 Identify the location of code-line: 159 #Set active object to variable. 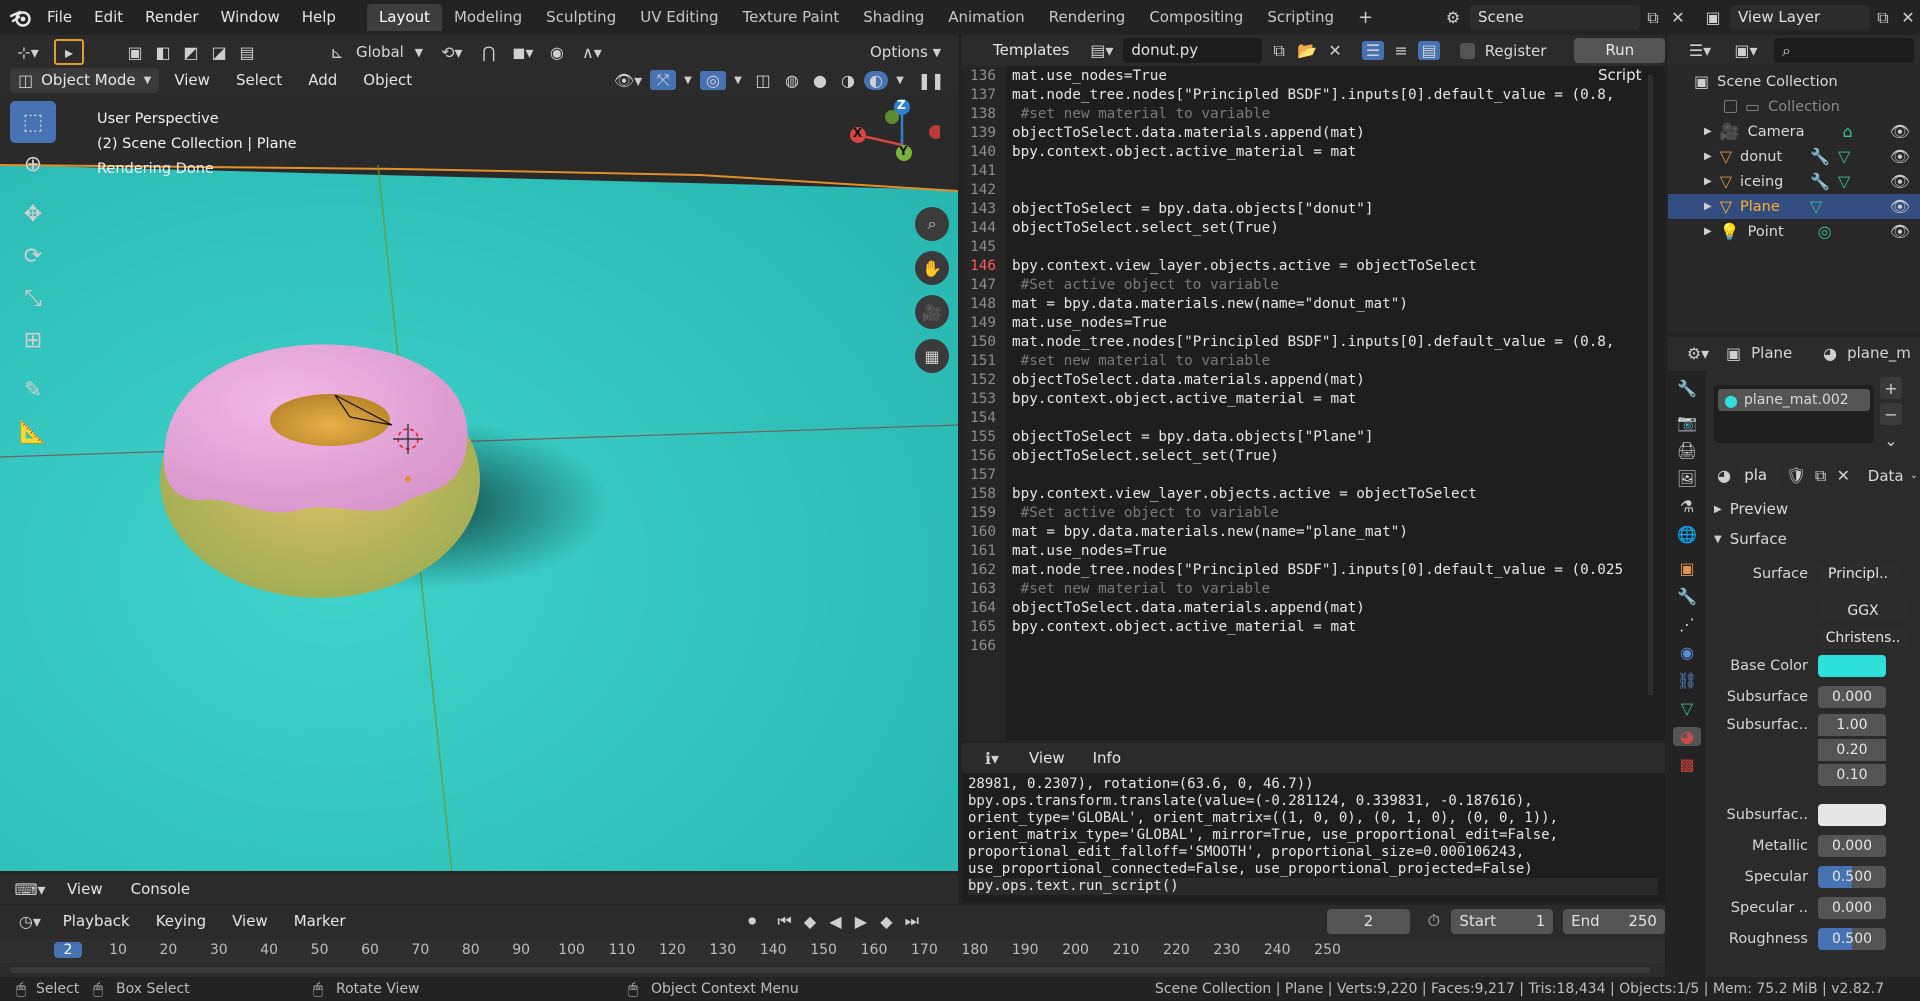
(1309, 513).